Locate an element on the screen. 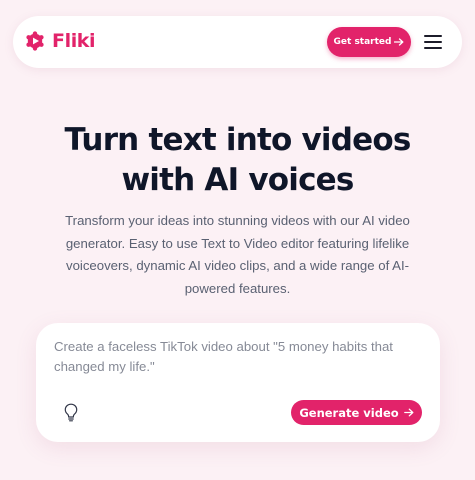  get-started-button: Get started is located at coordinates (369, 42).